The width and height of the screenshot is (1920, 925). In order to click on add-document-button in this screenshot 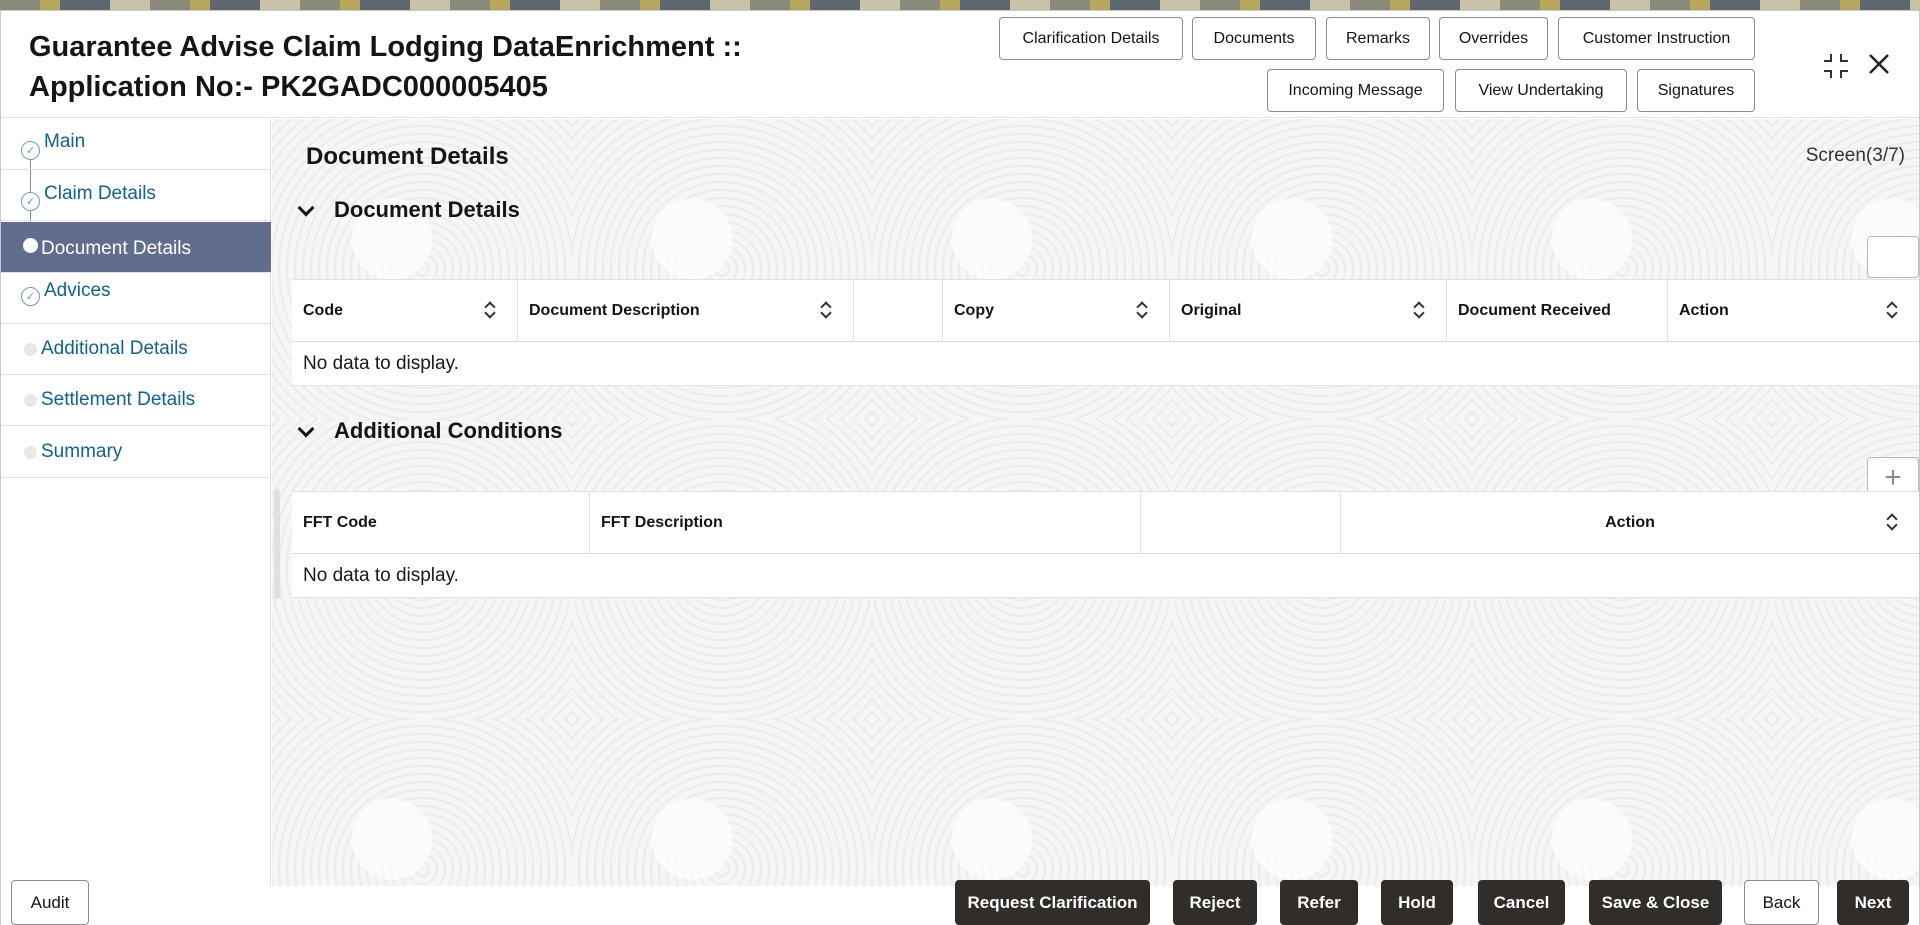, I will do `click(1893, 257)`.